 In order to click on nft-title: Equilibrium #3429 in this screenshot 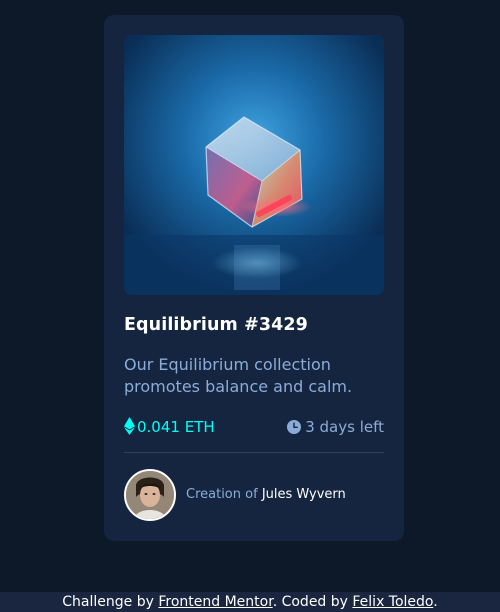, I will do `click(216, 325)`.